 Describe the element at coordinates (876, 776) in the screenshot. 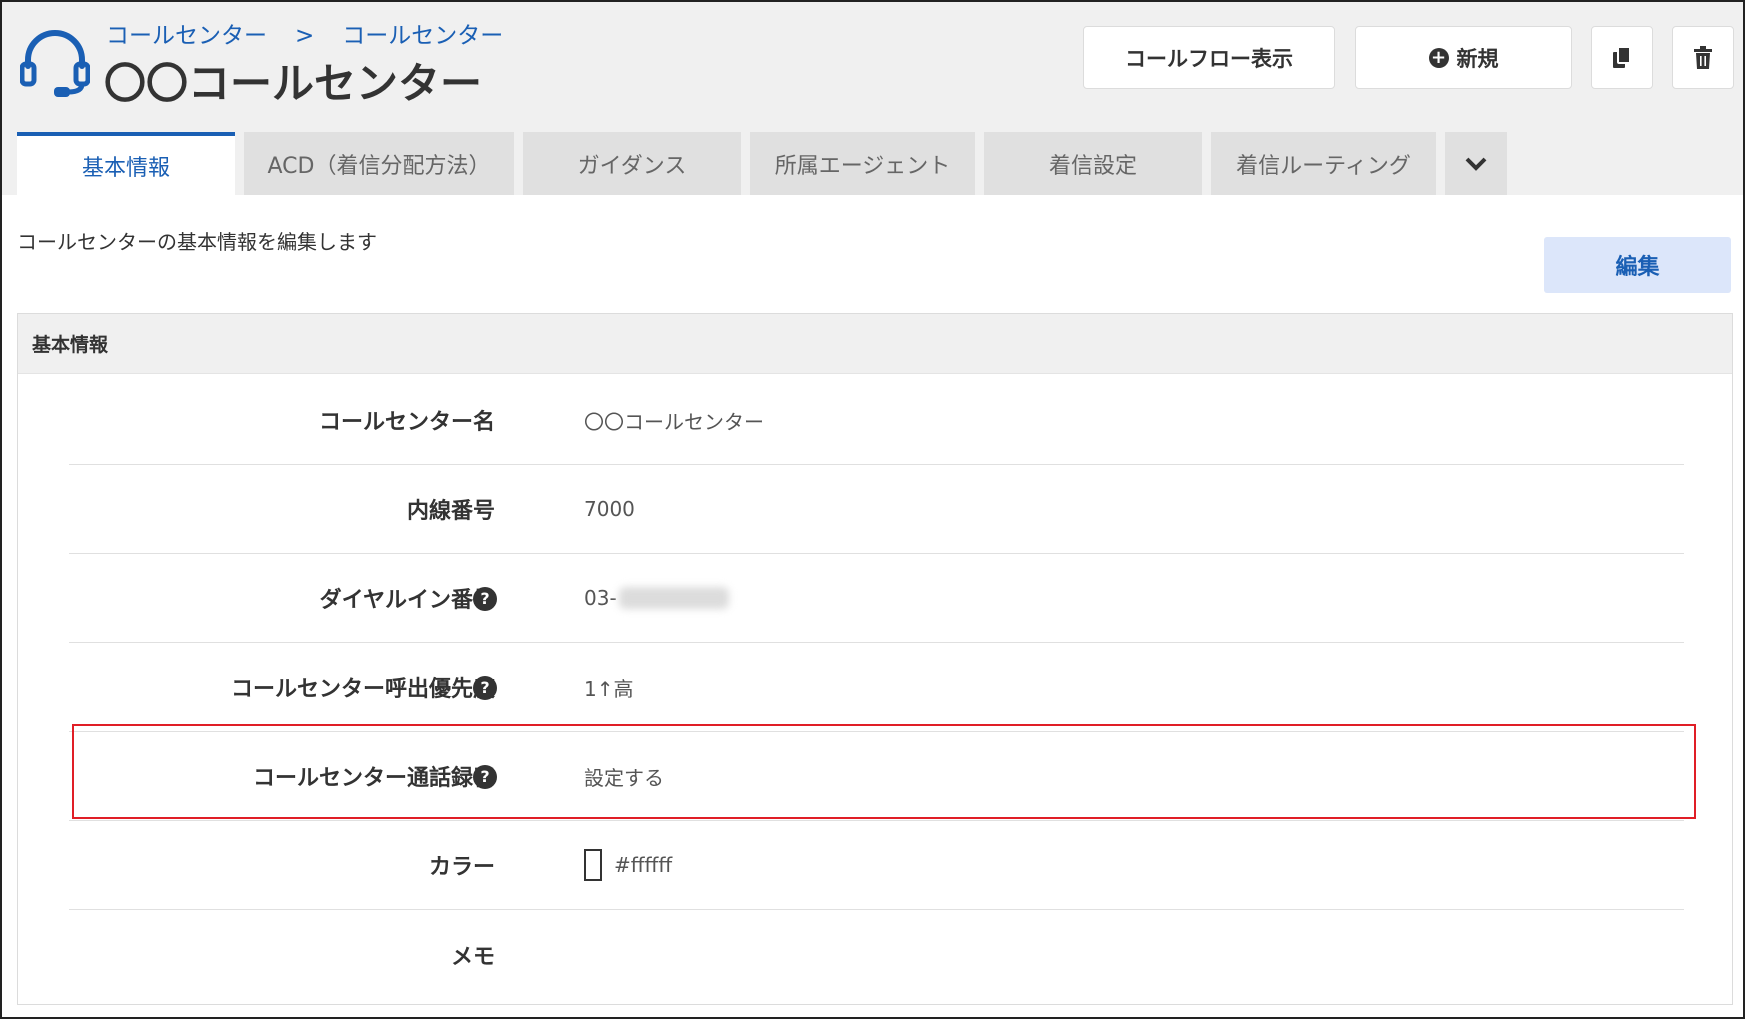

I see `field-row-recording: コールセンター通話録音 ? 設定する` at that location.